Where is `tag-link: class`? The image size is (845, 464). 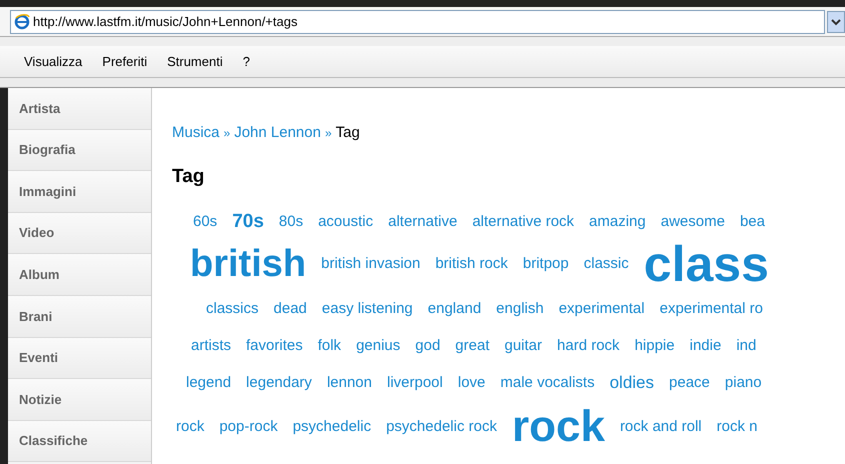 tag-link: class is located at coordinates (706, 264).